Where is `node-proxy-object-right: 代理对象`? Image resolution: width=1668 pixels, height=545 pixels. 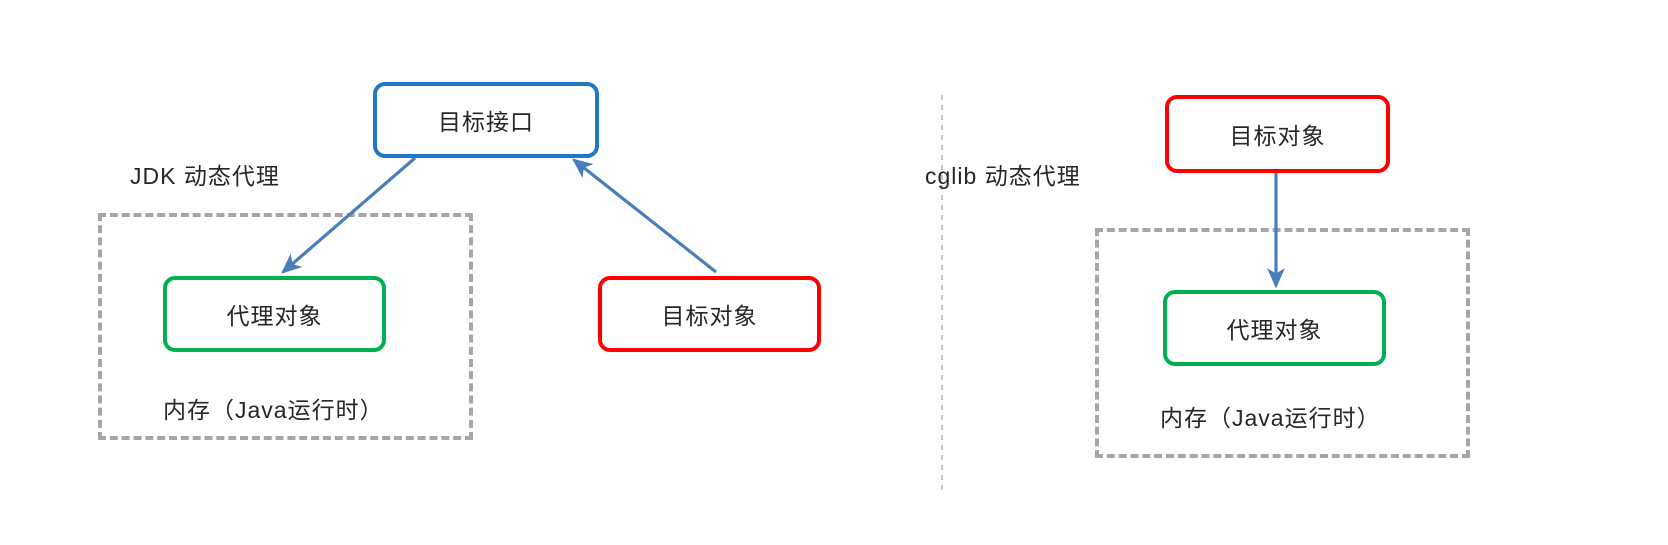
node-proxy-object-right: 代理对象 is located at coordinates (1274, 328).